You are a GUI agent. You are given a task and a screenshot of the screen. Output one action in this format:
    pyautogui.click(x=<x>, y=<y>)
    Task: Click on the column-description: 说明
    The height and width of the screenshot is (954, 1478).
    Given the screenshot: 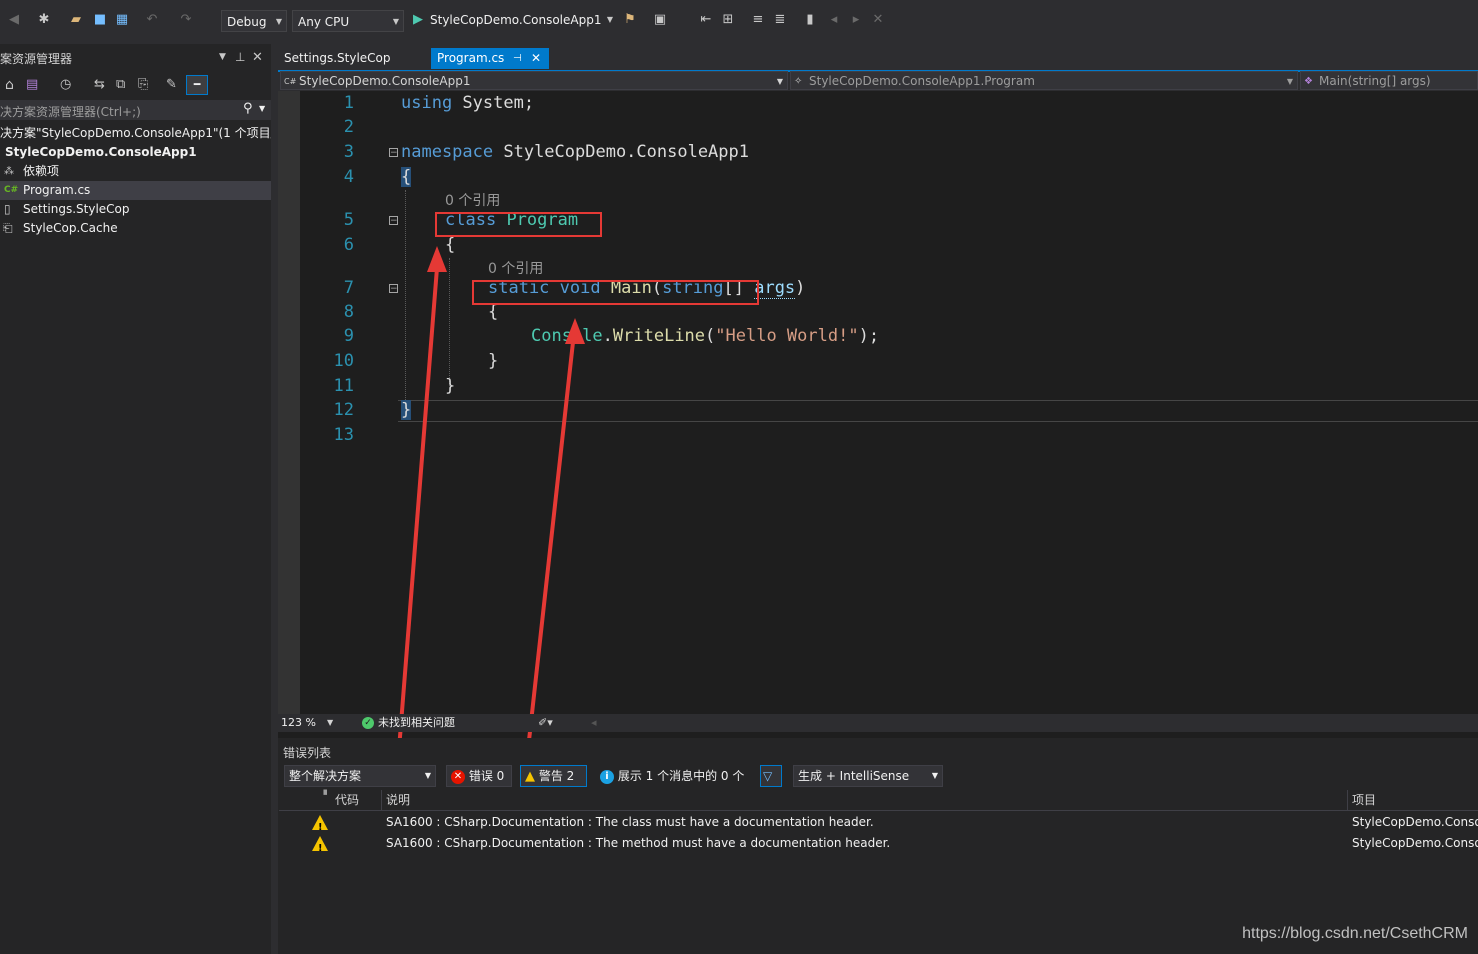 What is the action you would take?
    pyautogui.click(x=398, y=800)
    